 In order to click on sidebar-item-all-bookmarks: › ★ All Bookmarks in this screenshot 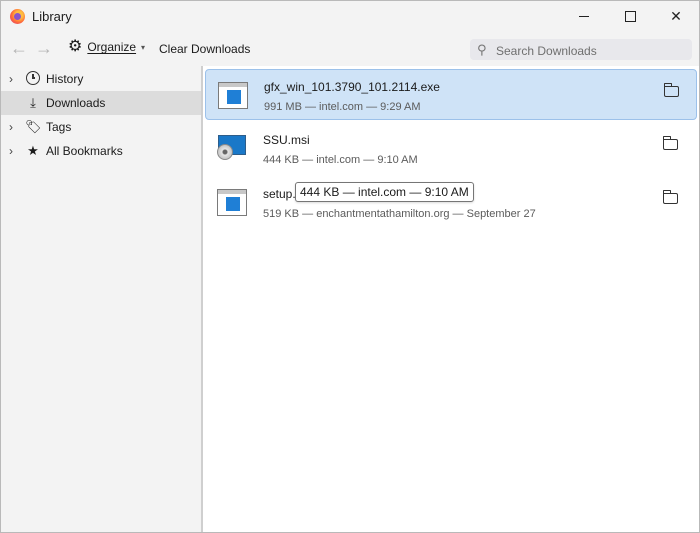, I will do `click(101, 151)`.